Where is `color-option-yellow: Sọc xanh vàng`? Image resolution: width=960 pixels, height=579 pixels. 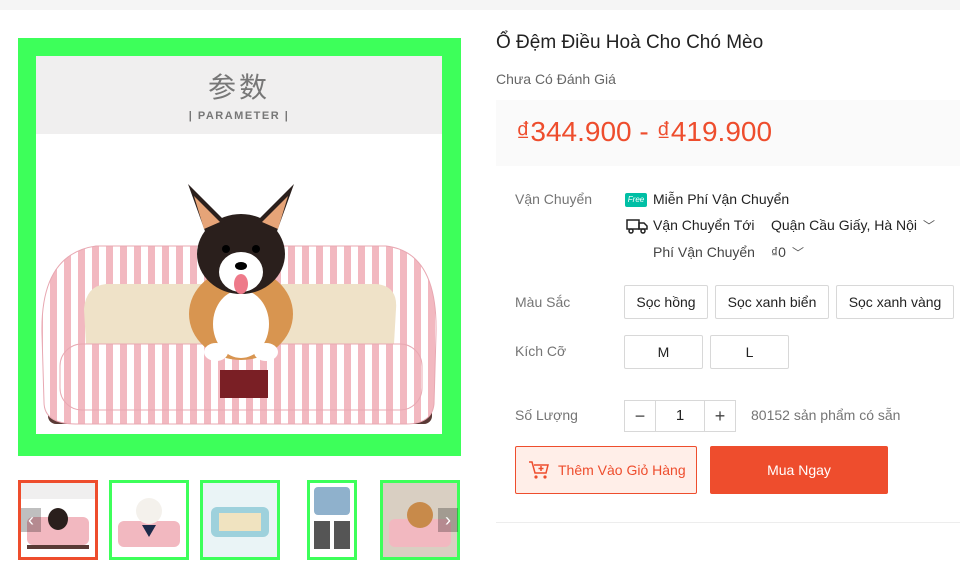 color-option-yellow: Sọc xanh vàng is located at coordinates (895, 302).